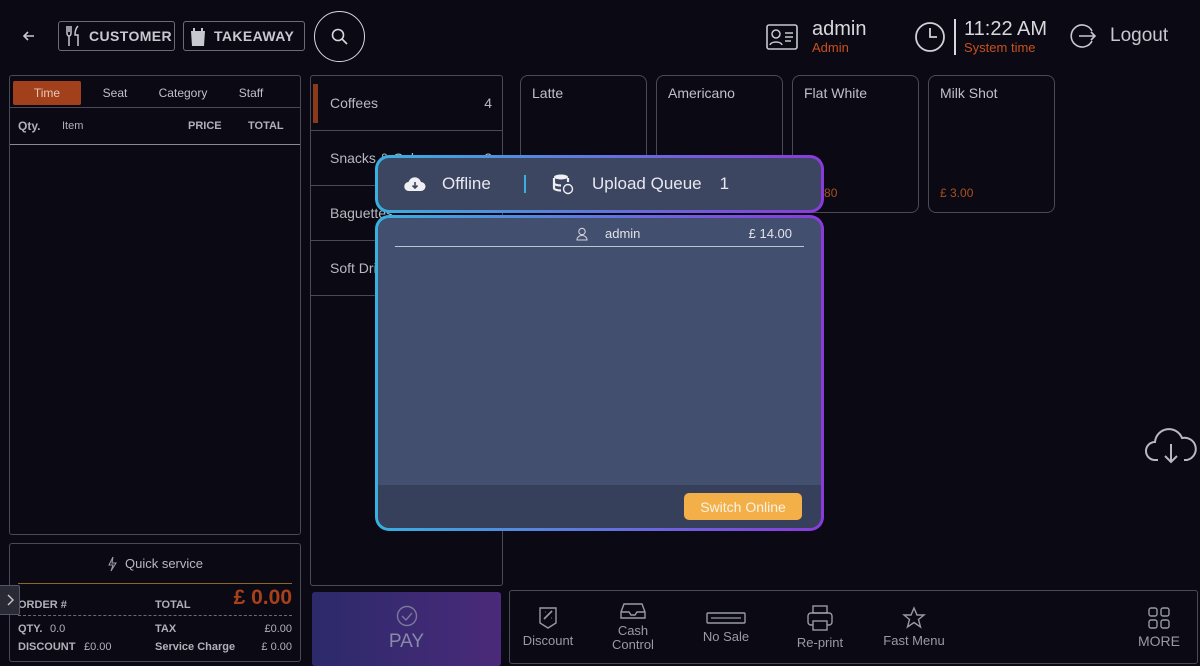  What do you see at coordinates (262, 597) in the screenshot?
I see `total-value: £ 0.00` at bounding box center [262, 597].